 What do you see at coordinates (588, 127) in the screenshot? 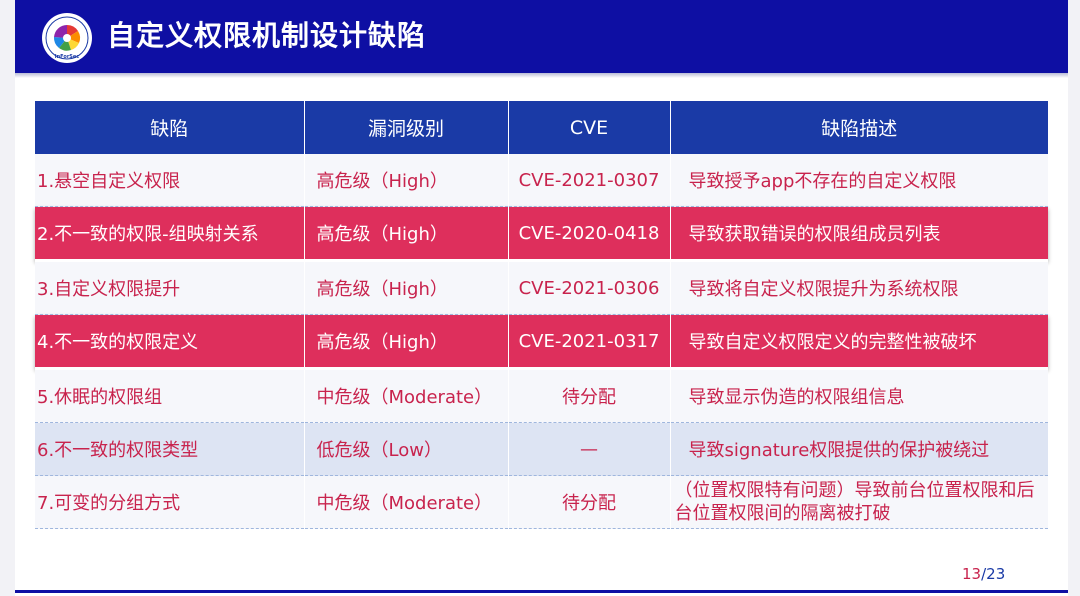
I see `column-header-cve: CVE` at bounding box center [588, 127].